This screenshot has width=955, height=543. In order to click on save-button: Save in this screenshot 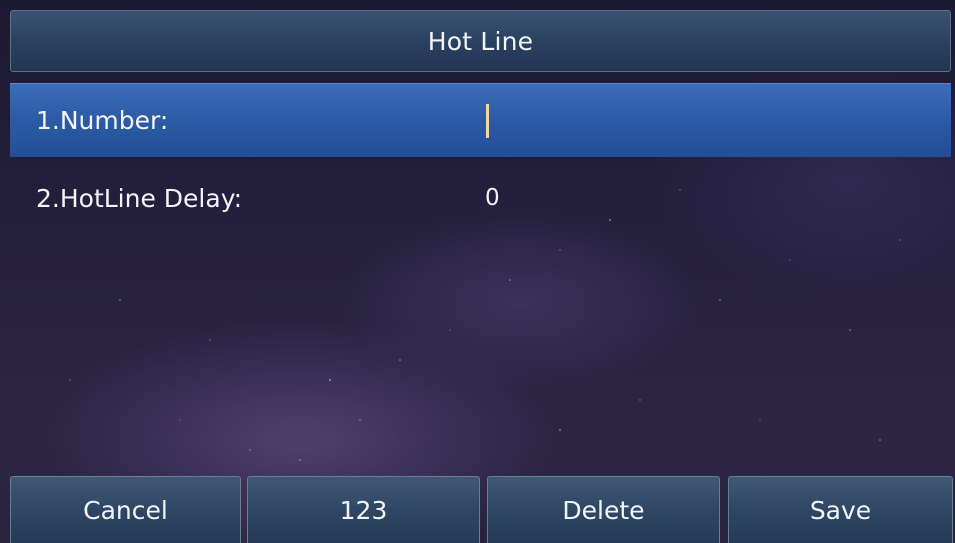, I will do `click(840, 509)`.